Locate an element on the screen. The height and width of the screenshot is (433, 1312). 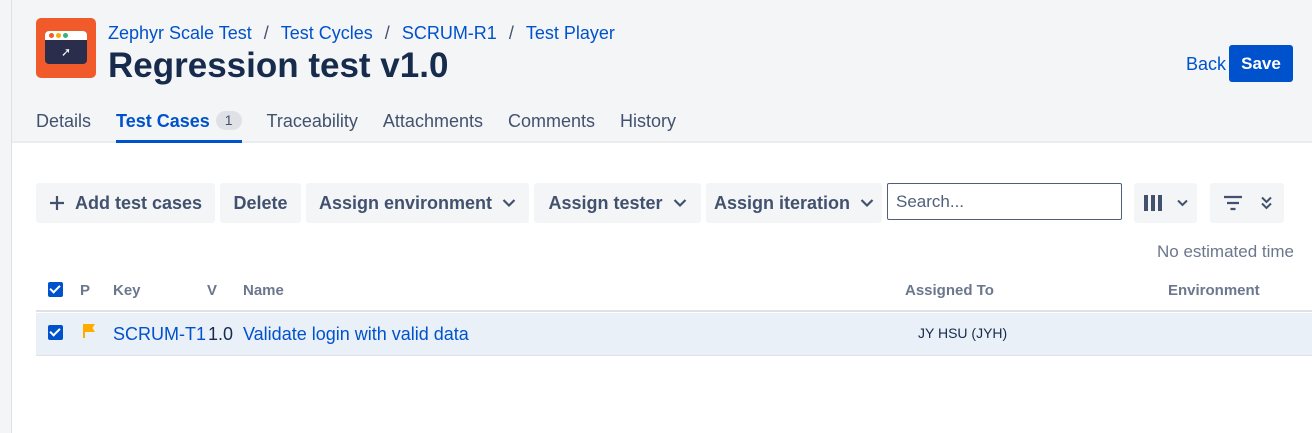
tab-traceability: Traceability is located at coordinates (312, 125).